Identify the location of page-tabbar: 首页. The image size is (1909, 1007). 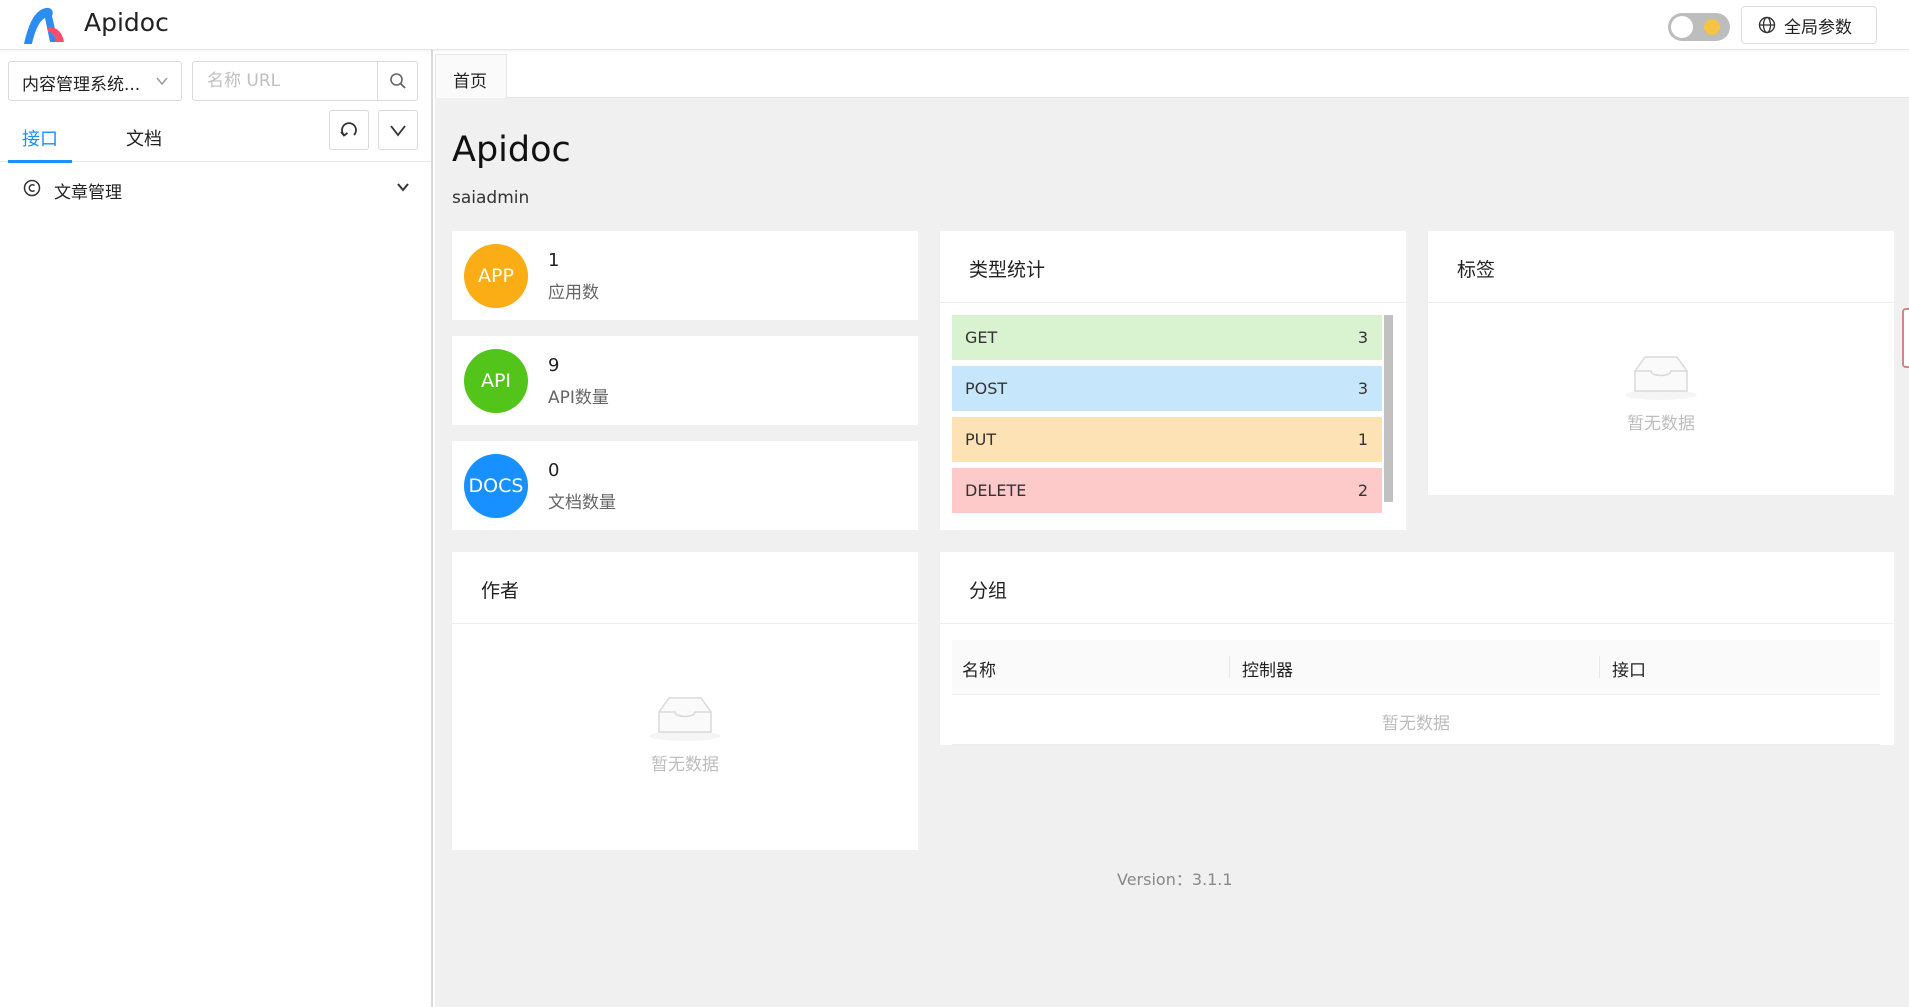
(1172, 74).